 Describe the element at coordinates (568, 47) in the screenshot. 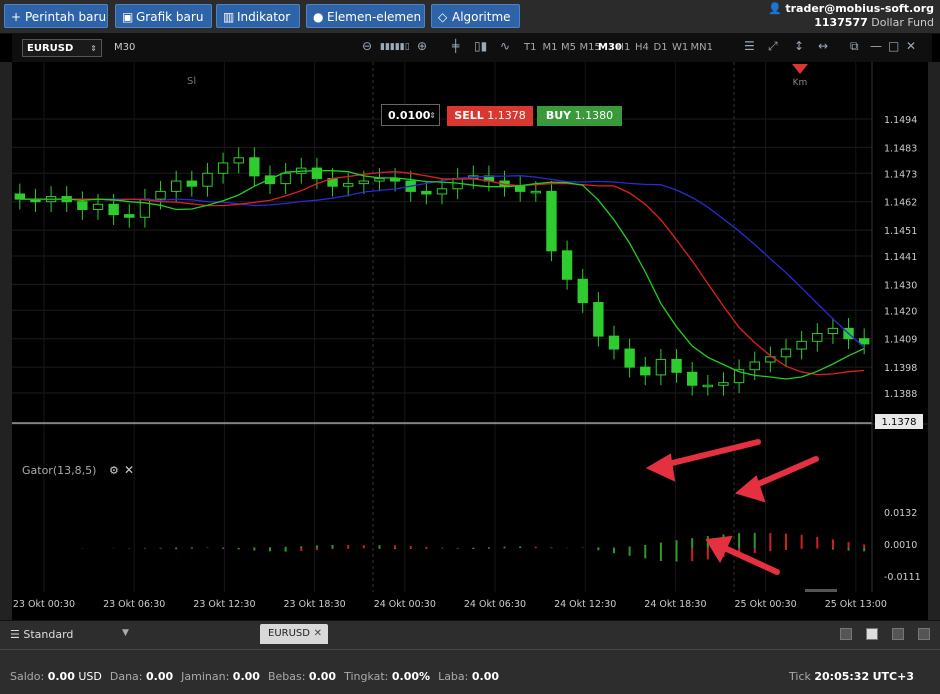

I see `timeframe-m5: M5` at that location.